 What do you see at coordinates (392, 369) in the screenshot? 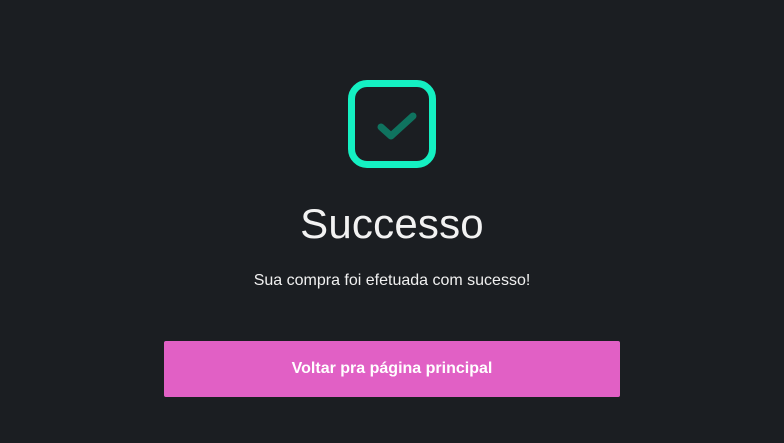
I see `back-to-home-button: Voltar pra página principal` at bounding box center [392, 369].